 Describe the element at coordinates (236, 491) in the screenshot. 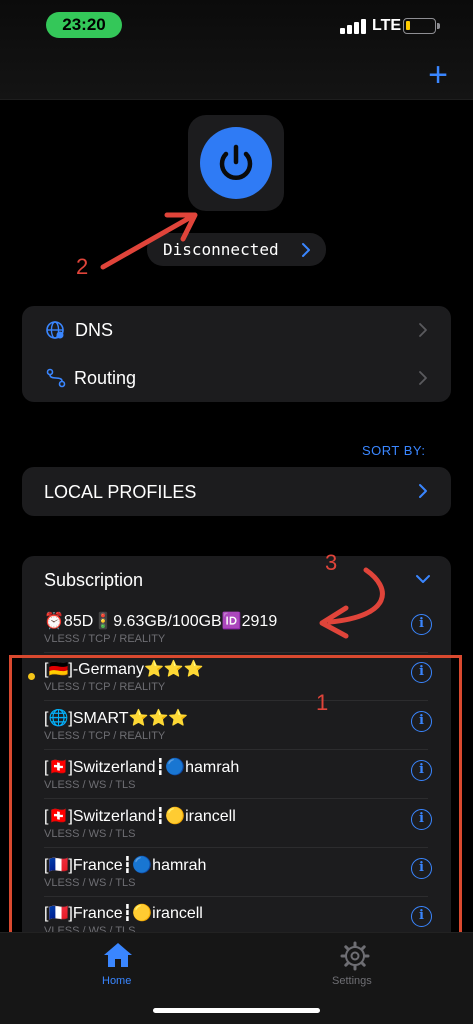

I see `local-profiles-row: LOCAL PROFILES` at that location.